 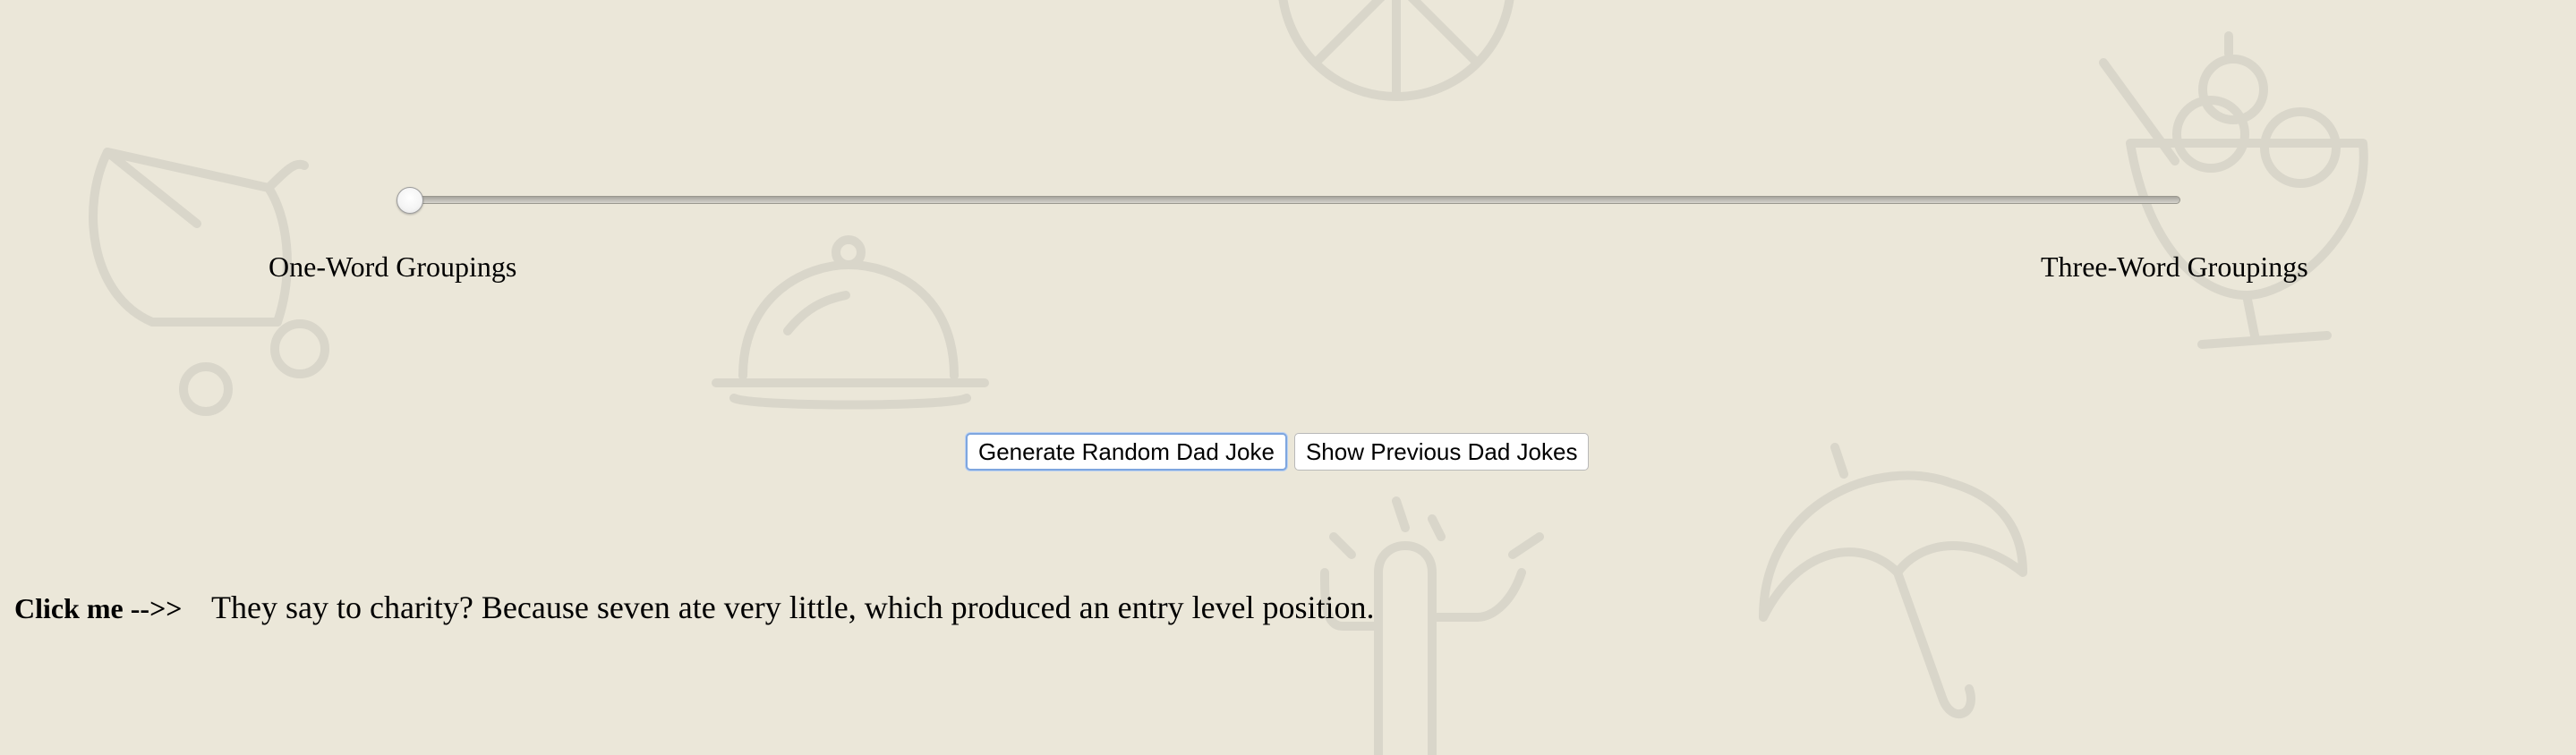 What do you see at coordinates (393, 266) in the screenshot?
I see `slider-min-label: One-Word Groupings` at bounding box center [393, 266].